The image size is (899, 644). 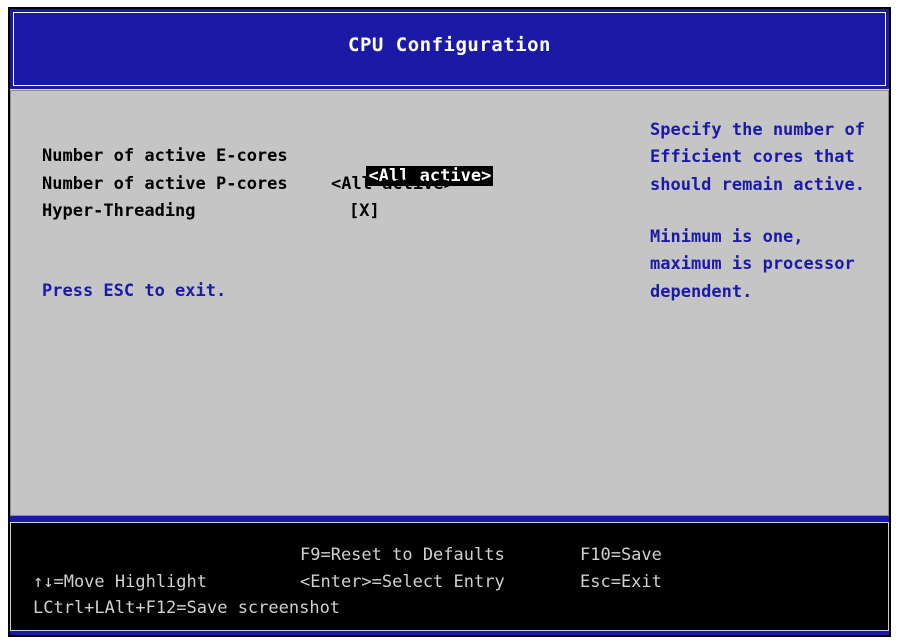 I want to click on option-label-p-cores: Number of active P-cores, so click(x=165, y=184).